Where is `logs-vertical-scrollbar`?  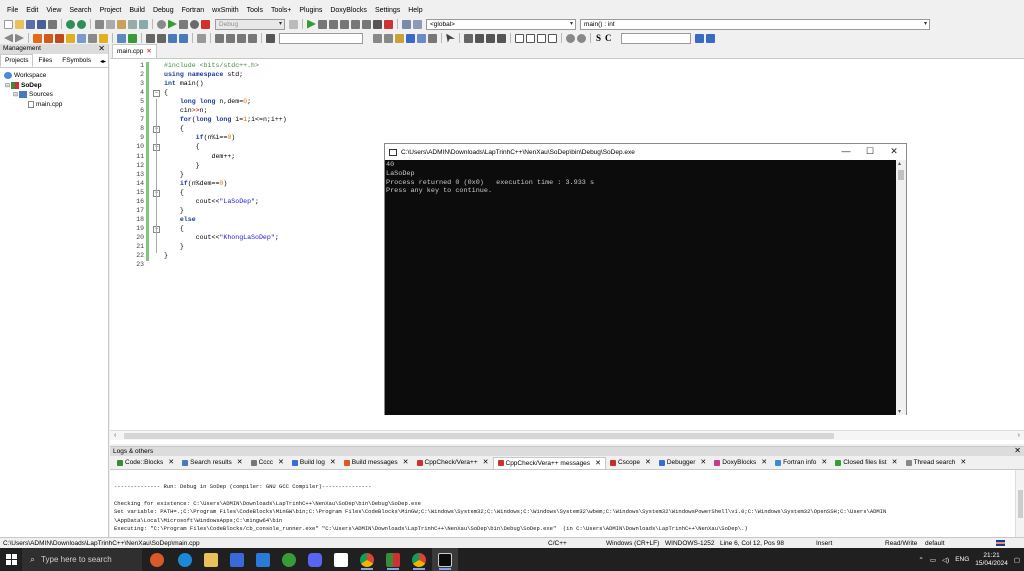
logs-vertical-scrollbar is located at coordinates (1019, 504).